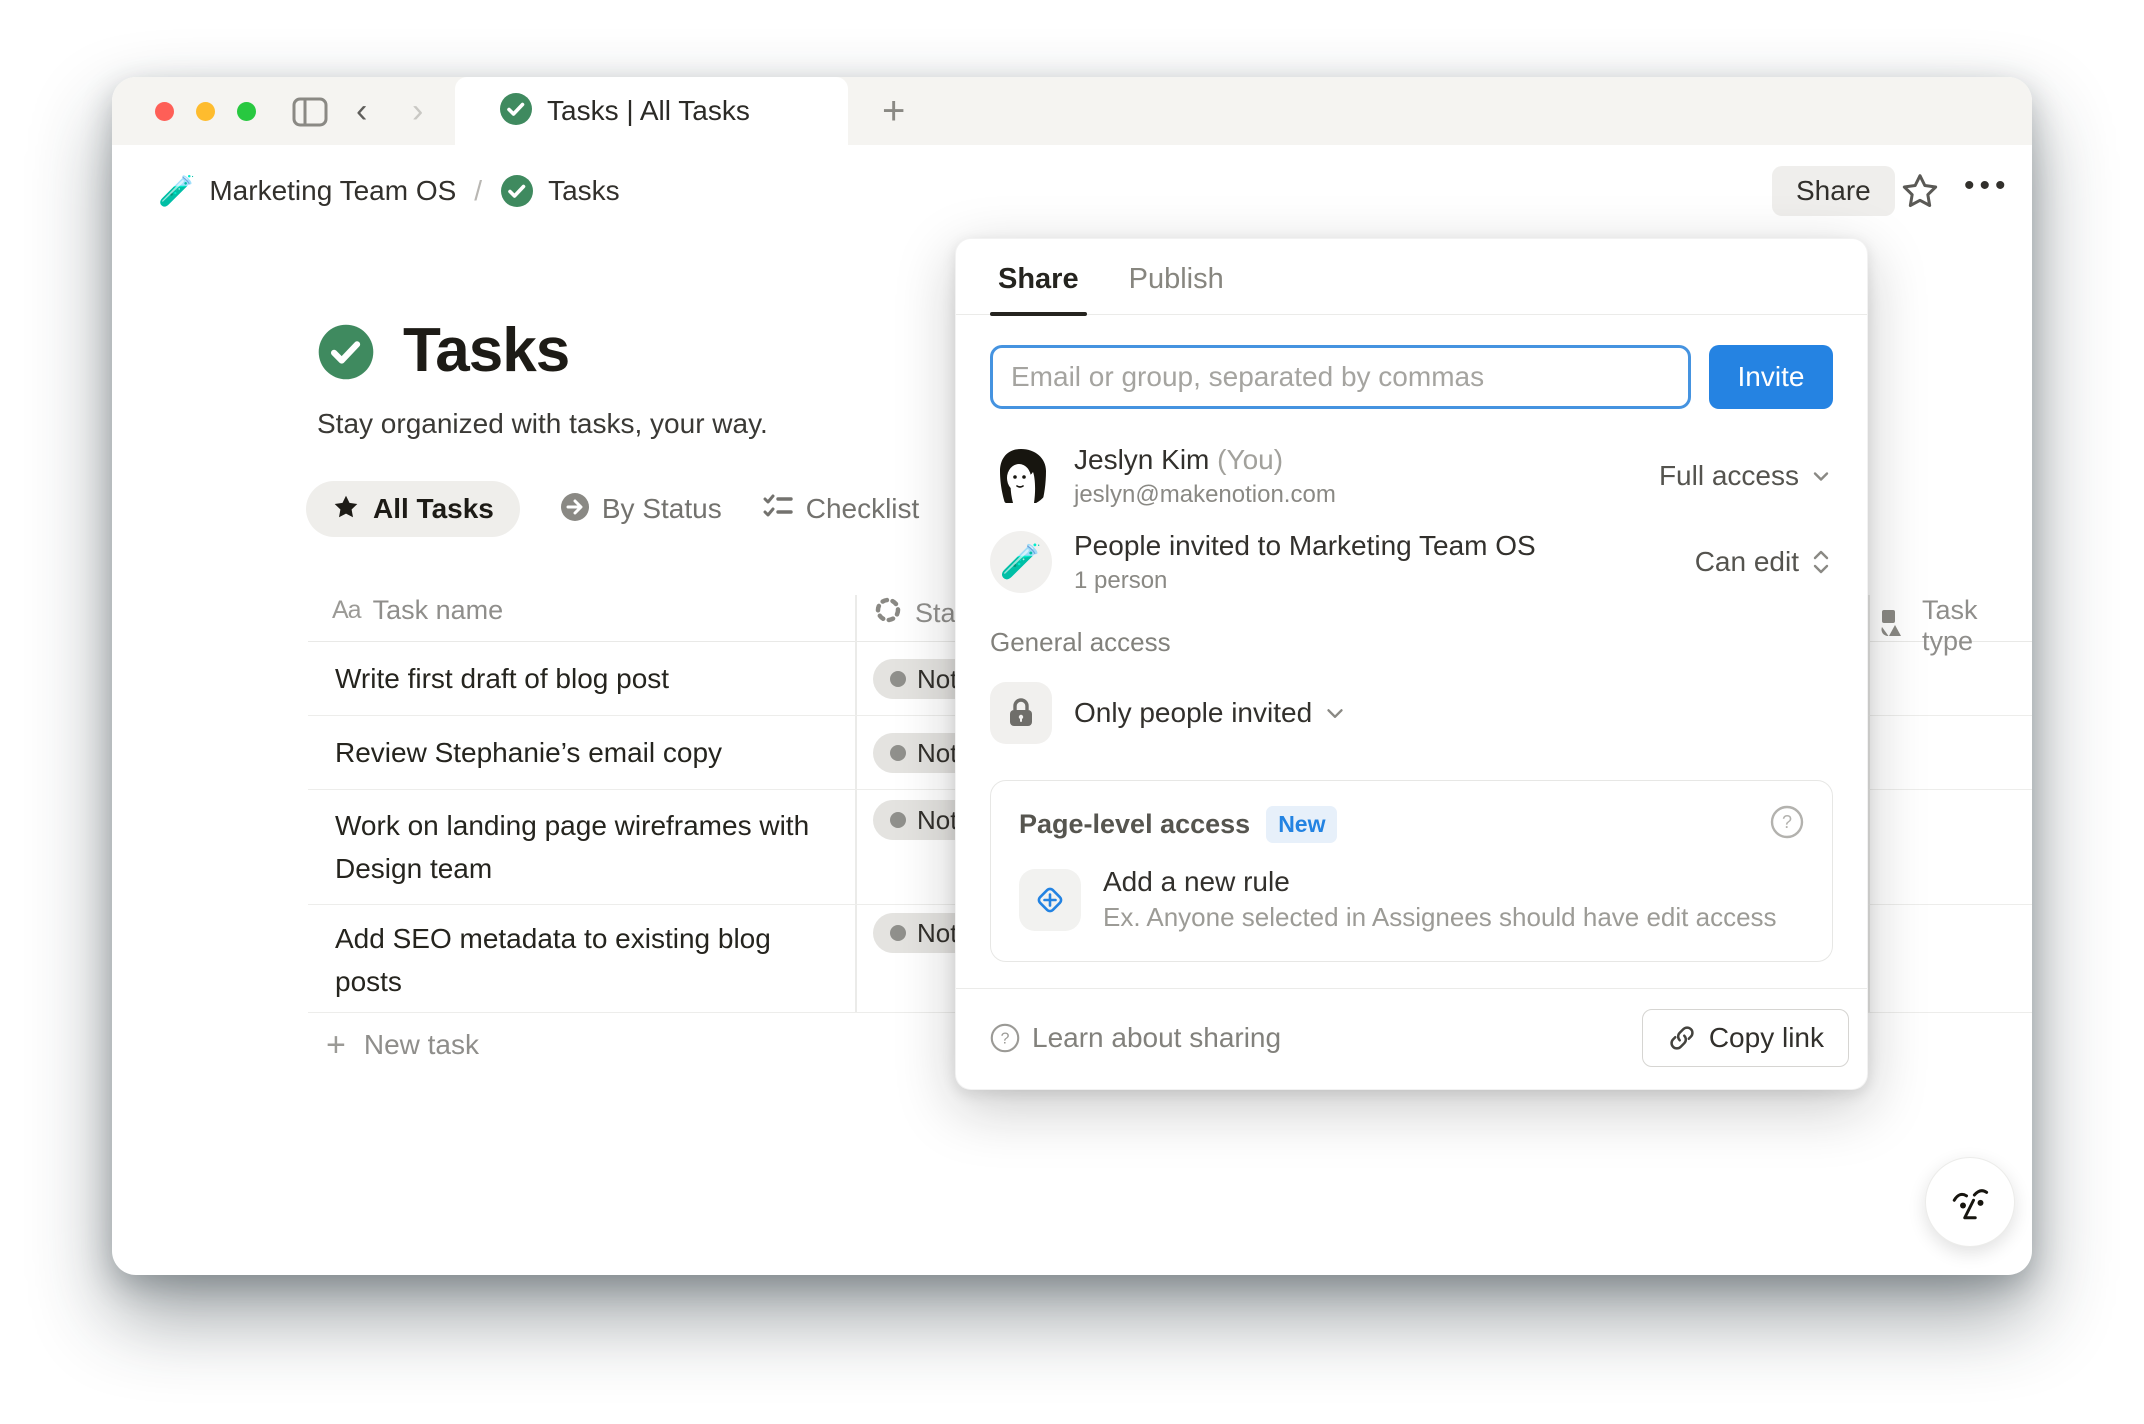 This screenshot has height=1424, width=2144. I want to click on task-name-cell: Review Stephanie’s email copy, so click(585, 752).